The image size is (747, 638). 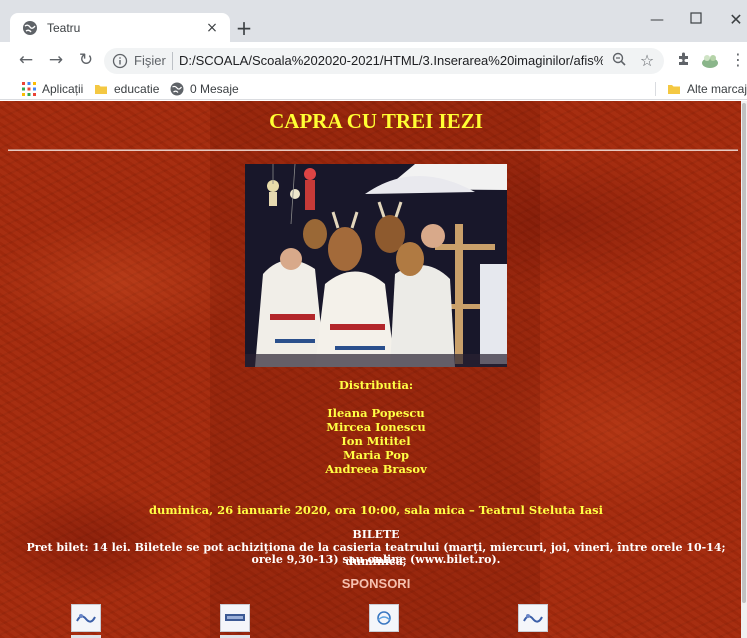 I want to click on other-bookmarks: Alte marcaje, so click(x=707, y=89).